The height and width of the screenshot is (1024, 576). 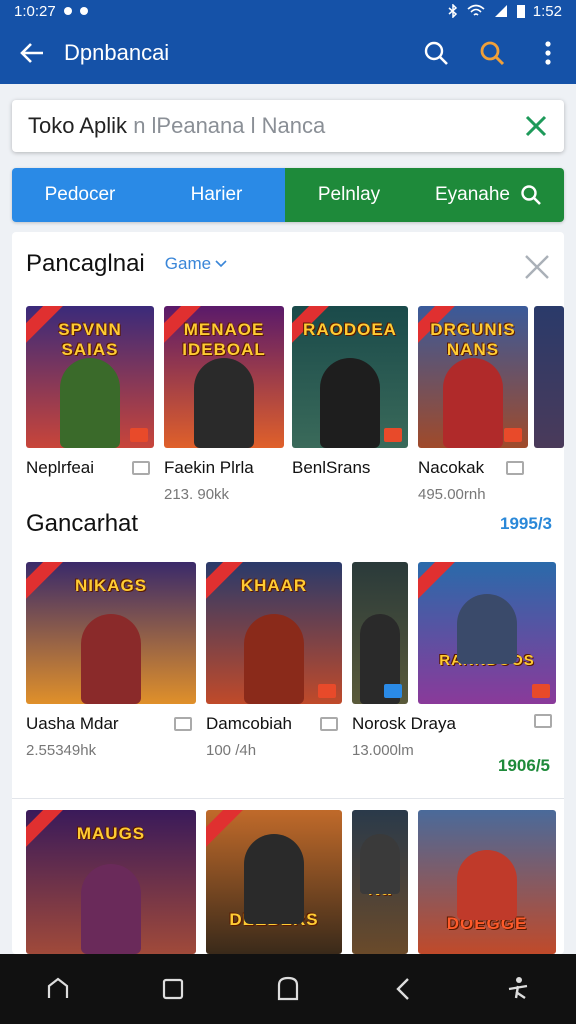 I want to click on filter-chip: Game, so click(x=196, y=264).